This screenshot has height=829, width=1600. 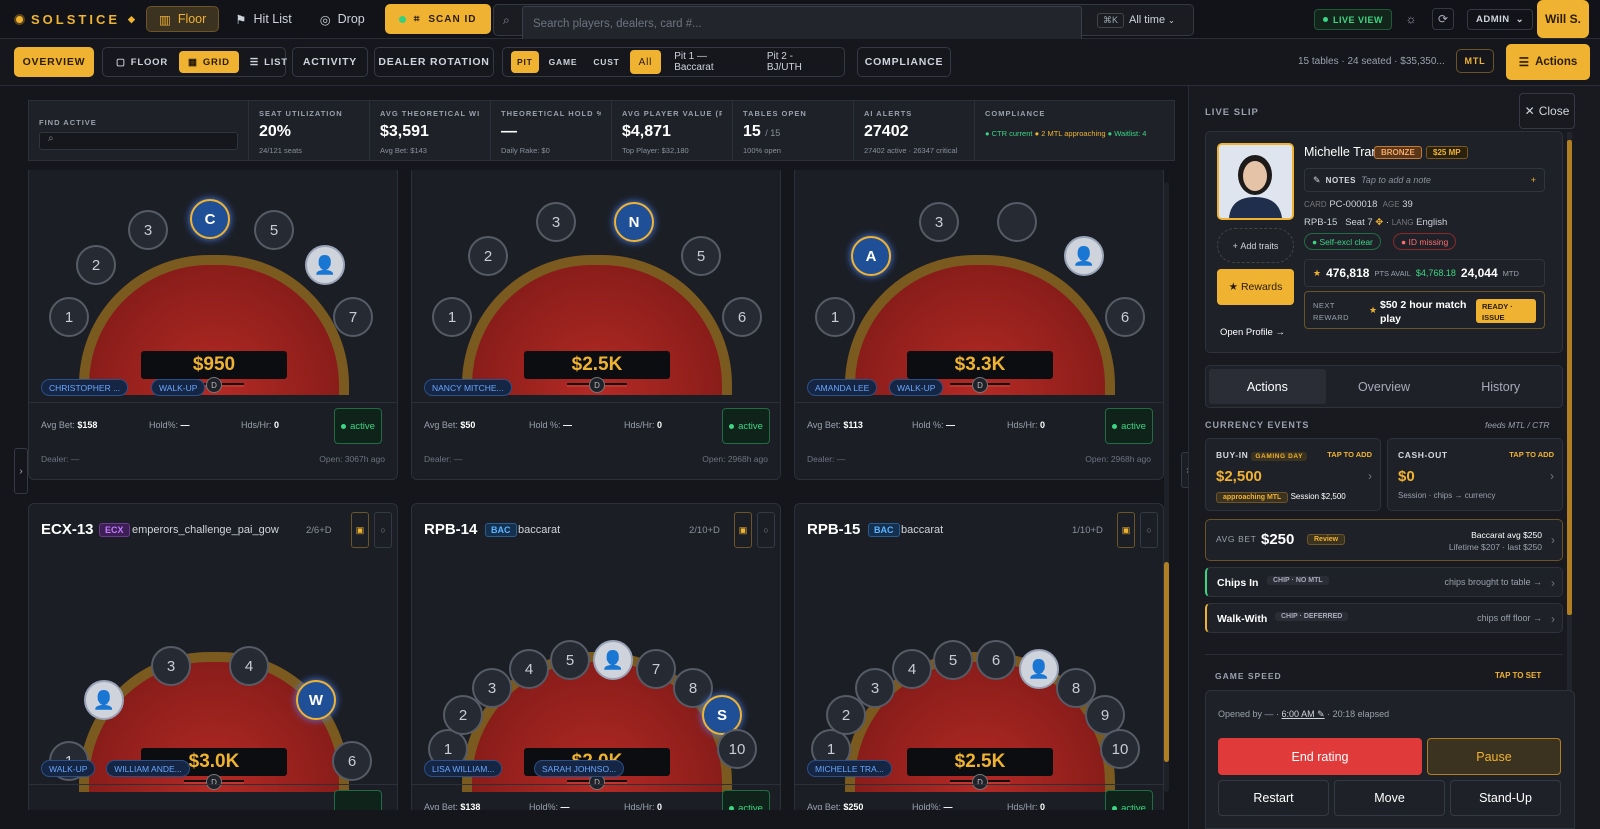 I want to click on tab-overview: OVERVIEW, so click(x=54, y=62).